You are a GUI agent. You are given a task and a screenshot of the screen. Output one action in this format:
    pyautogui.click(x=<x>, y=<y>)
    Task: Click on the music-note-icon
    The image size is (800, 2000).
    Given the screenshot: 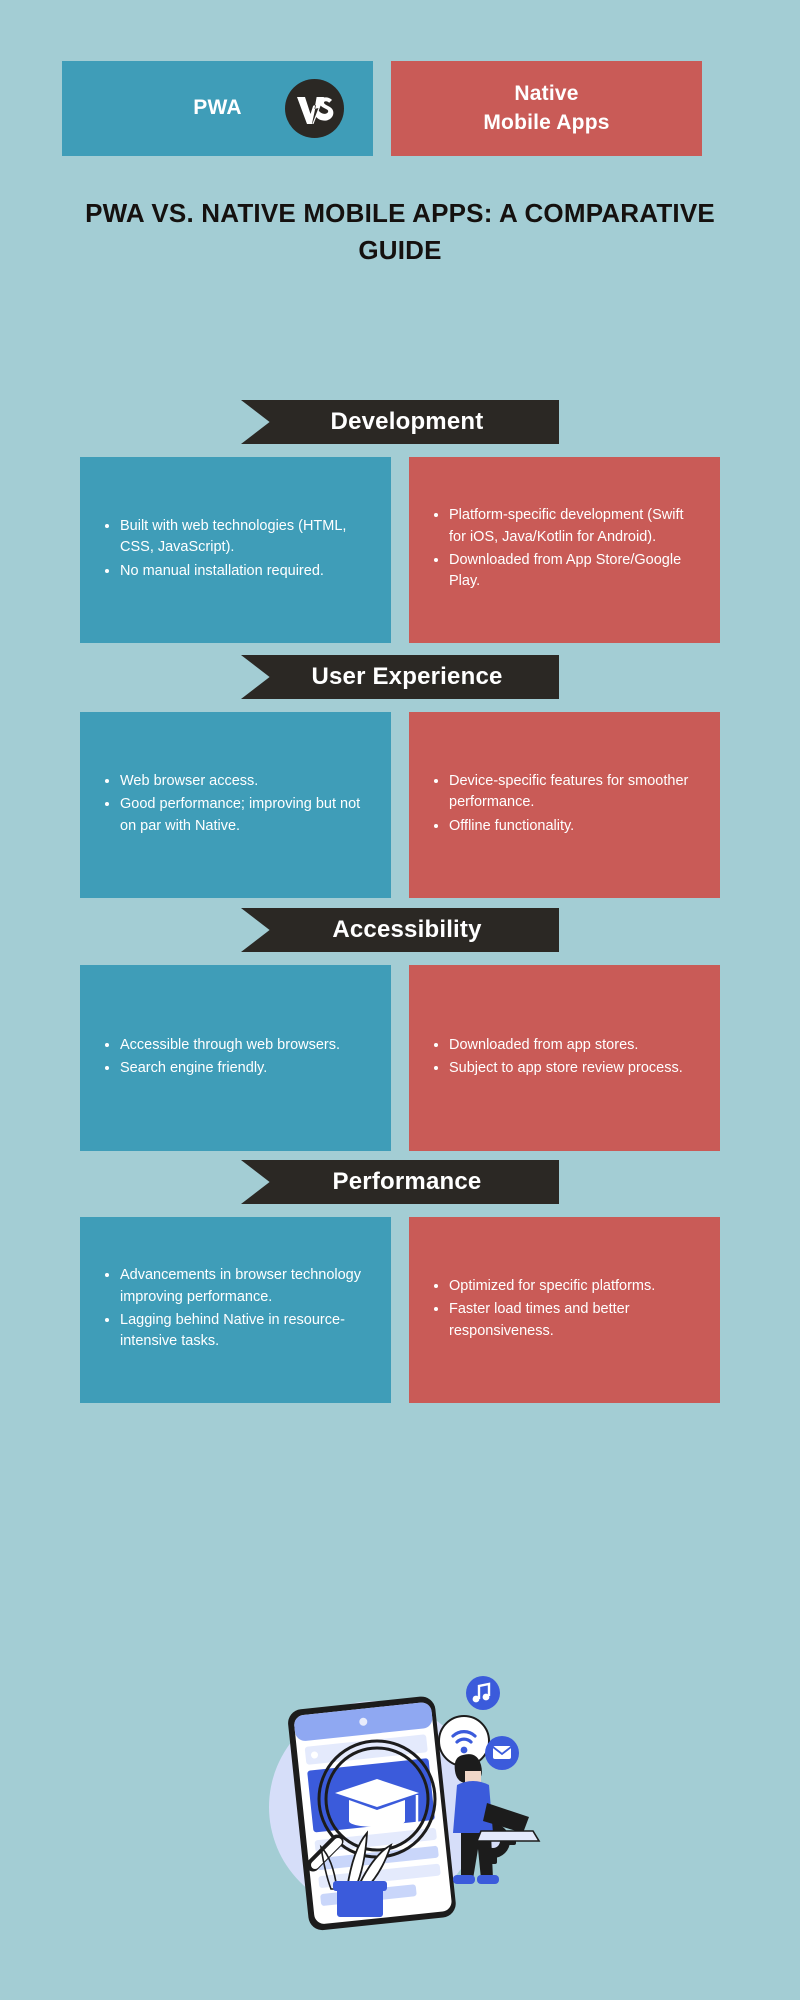 What is the action you would take?
    pyautogui.click(x=483, y=1693)
    